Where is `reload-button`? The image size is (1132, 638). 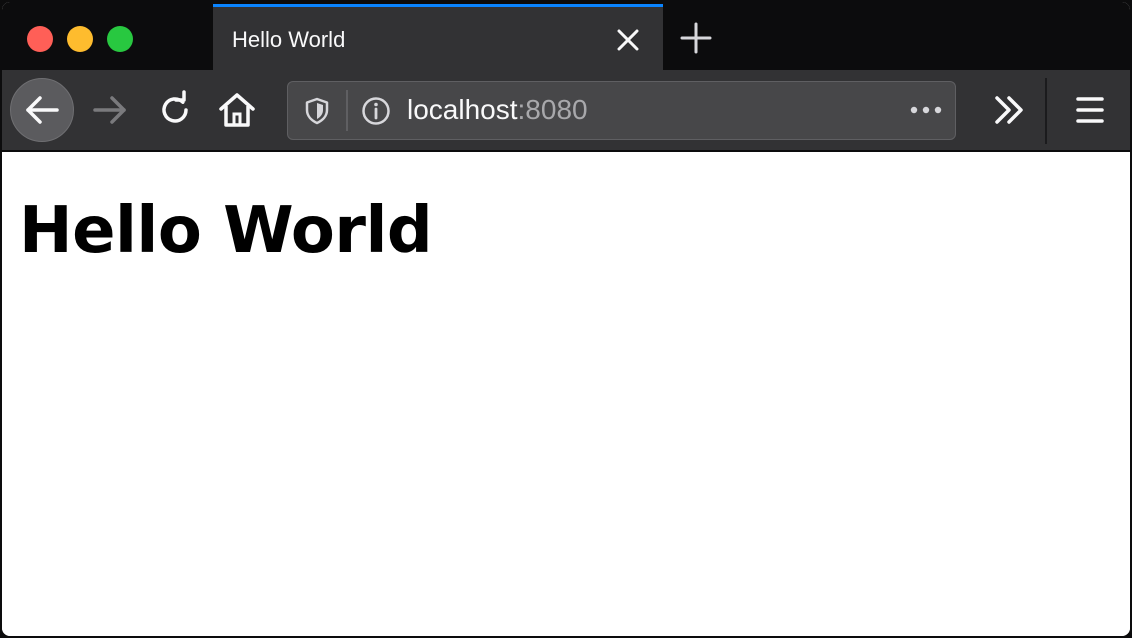 reload-button is located at coordinates (175, 110).